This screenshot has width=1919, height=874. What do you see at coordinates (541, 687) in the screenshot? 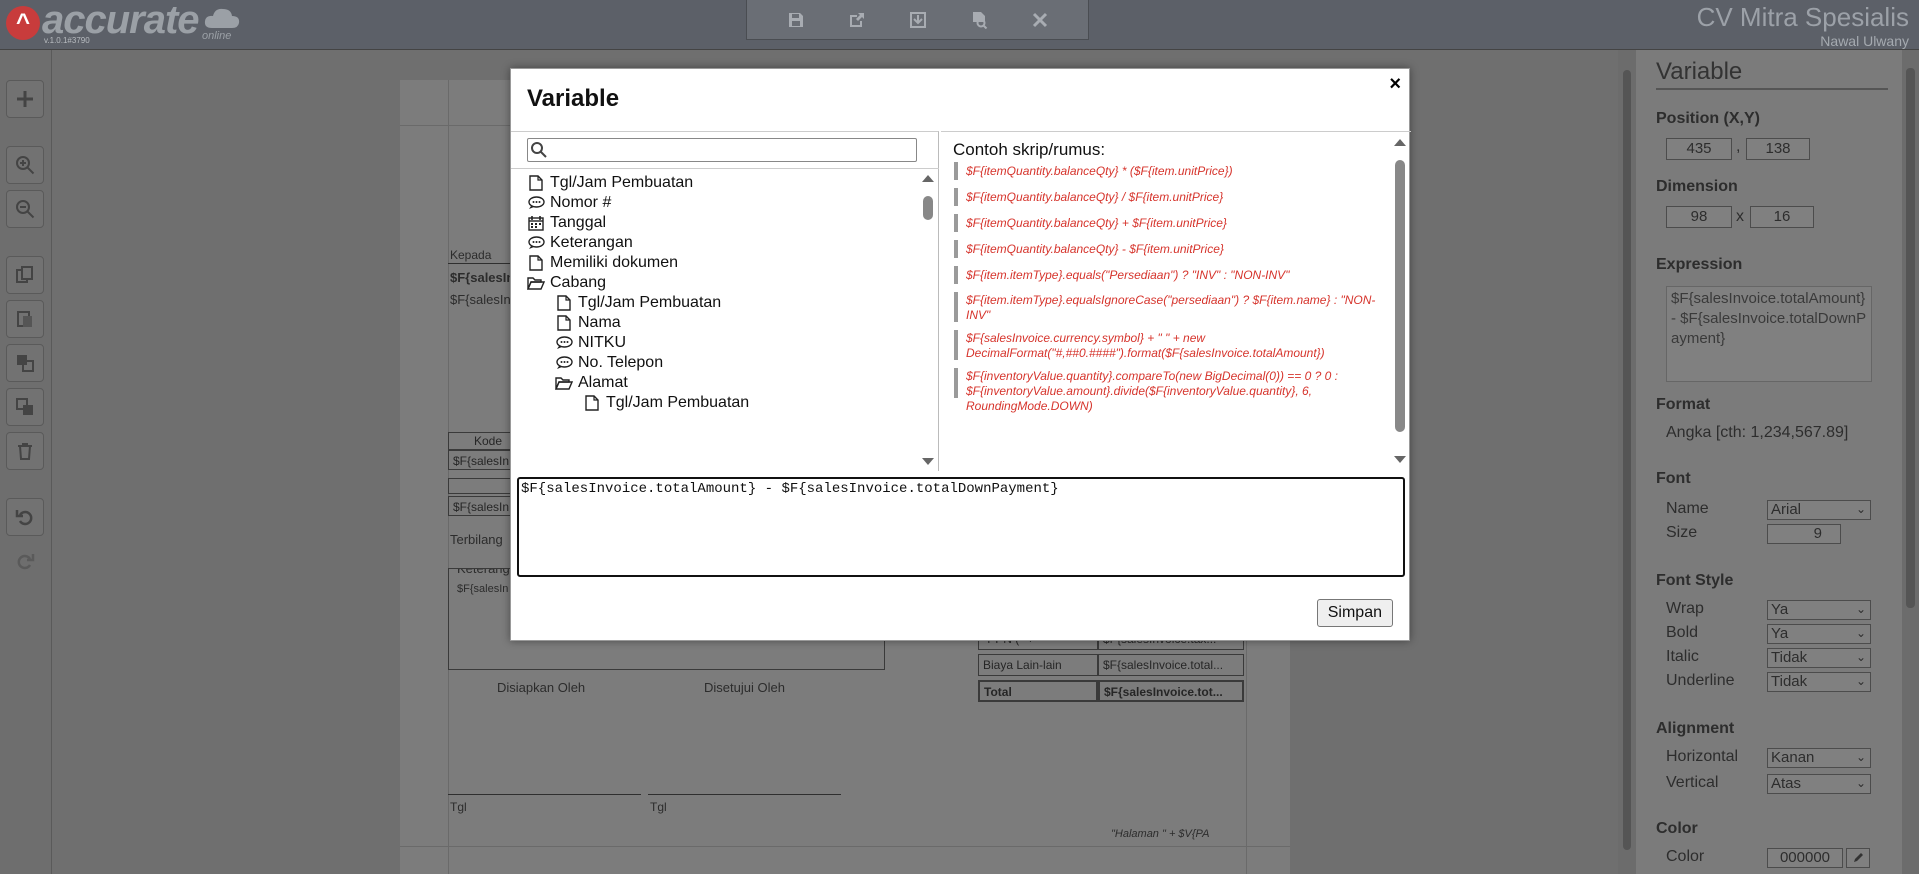
I see `prepared-by-label: Disiapkan Oleh` at bounding box center [541, 687].